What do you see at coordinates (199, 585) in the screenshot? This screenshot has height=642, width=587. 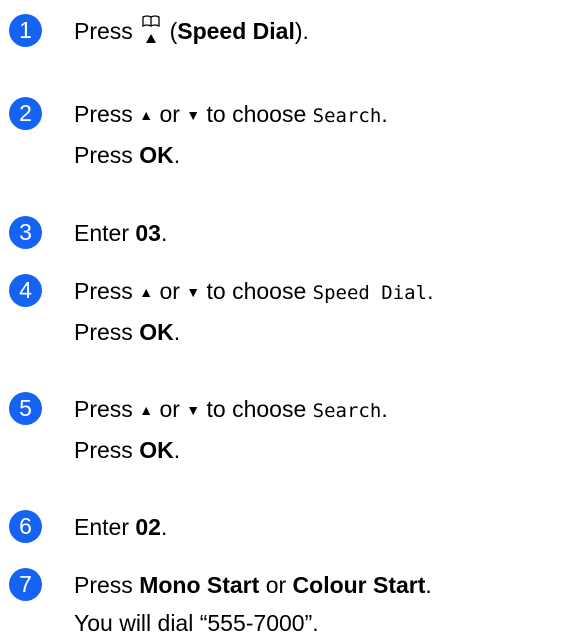 I see `mono-start-key-label: Mono Start` at bounding box center [199, 585].